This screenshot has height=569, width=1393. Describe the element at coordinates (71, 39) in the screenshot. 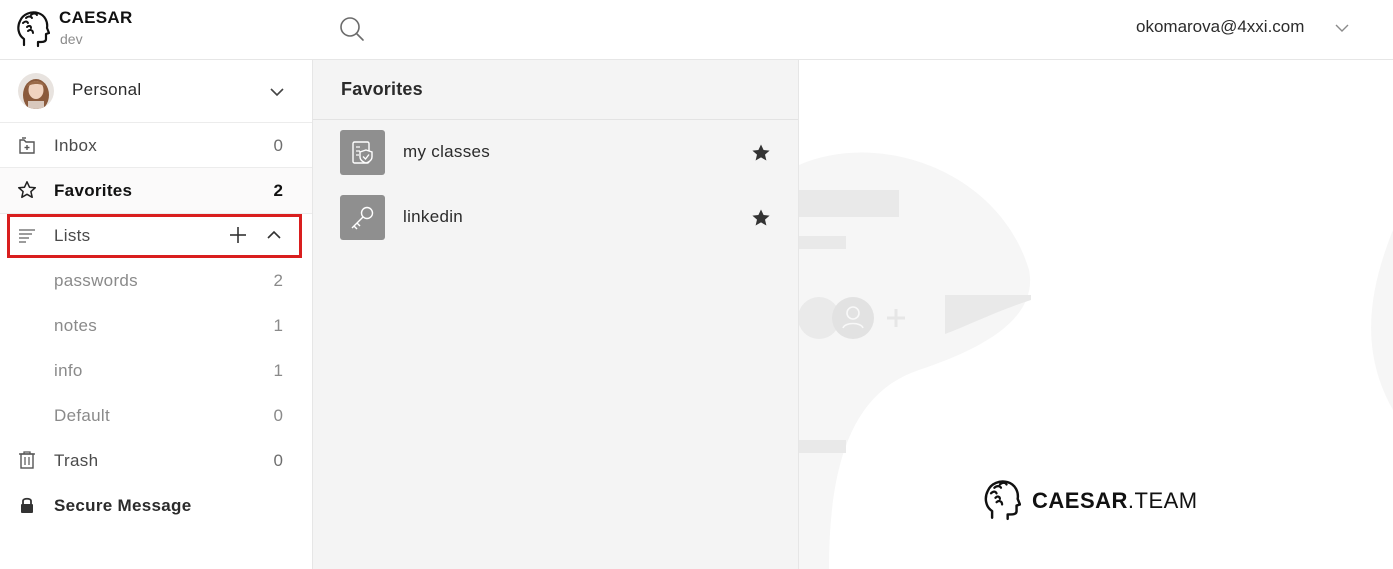

I see `brand-environment: dev` at that location.